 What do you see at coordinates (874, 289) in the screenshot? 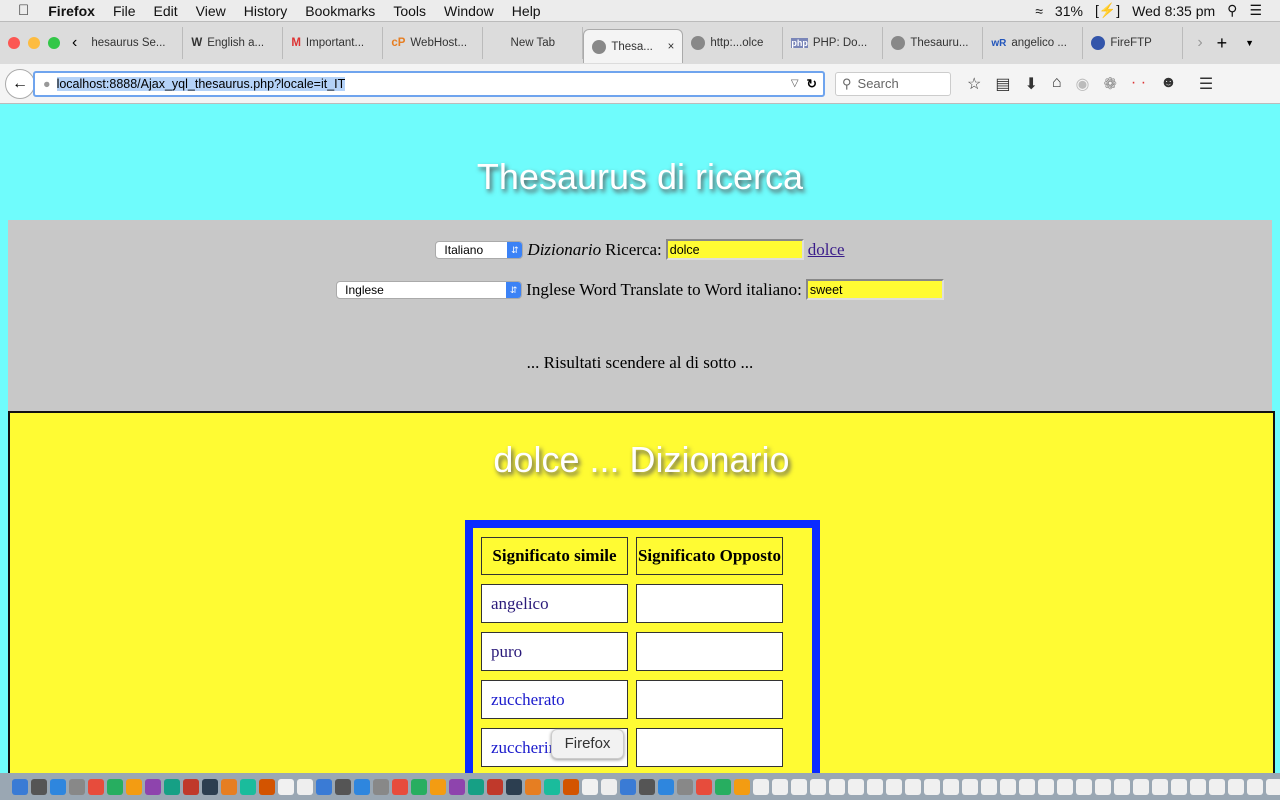
I see `translate-word-input: sweet` at bounding box center [874, 289].